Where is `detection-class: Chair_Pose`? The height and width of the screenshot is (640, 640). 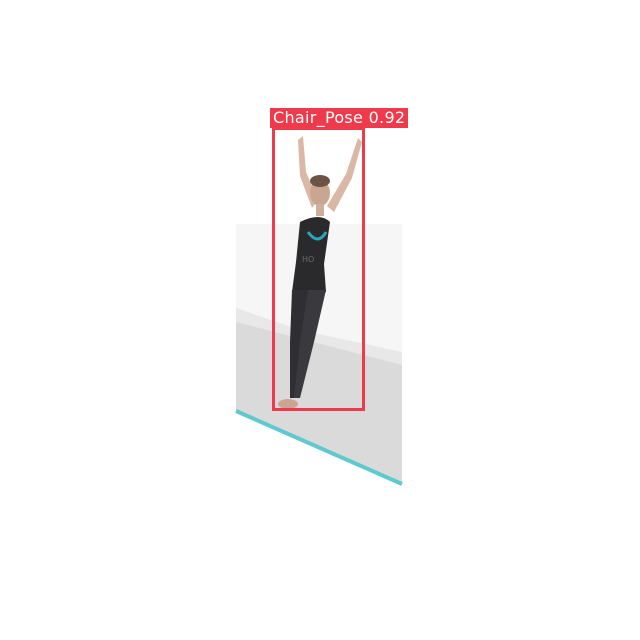 detection-class: Chair_Pose is located at coordinates (318, 117).